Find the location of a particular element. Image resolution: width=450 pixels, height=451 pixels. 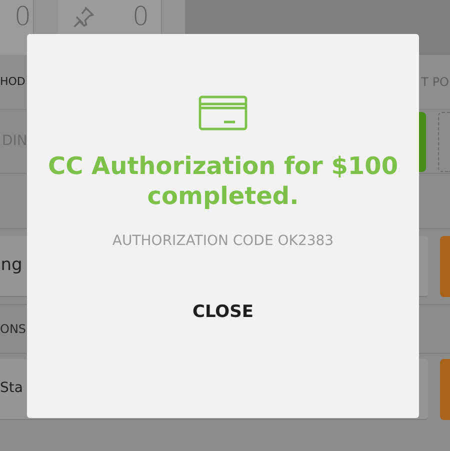

empty-slot is located at coordinates (444, 142).